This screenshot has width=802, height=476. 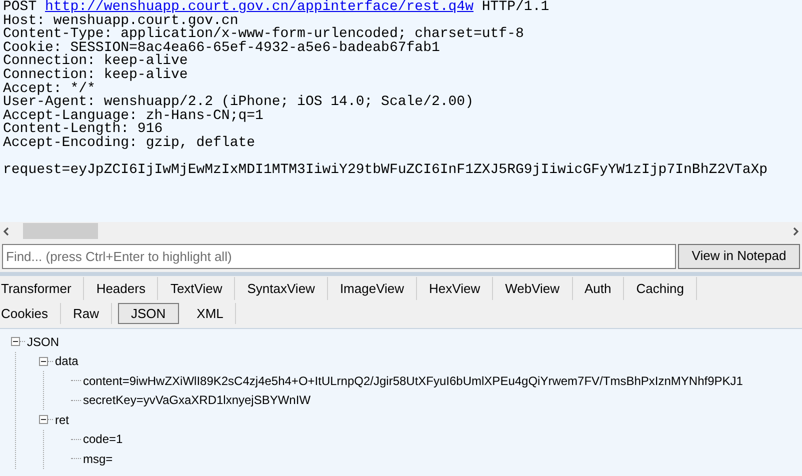 What do you see at coordinates (65, 361) in the screenshot?
I see `tree-node-label: data` at bounding box center [65, 361].